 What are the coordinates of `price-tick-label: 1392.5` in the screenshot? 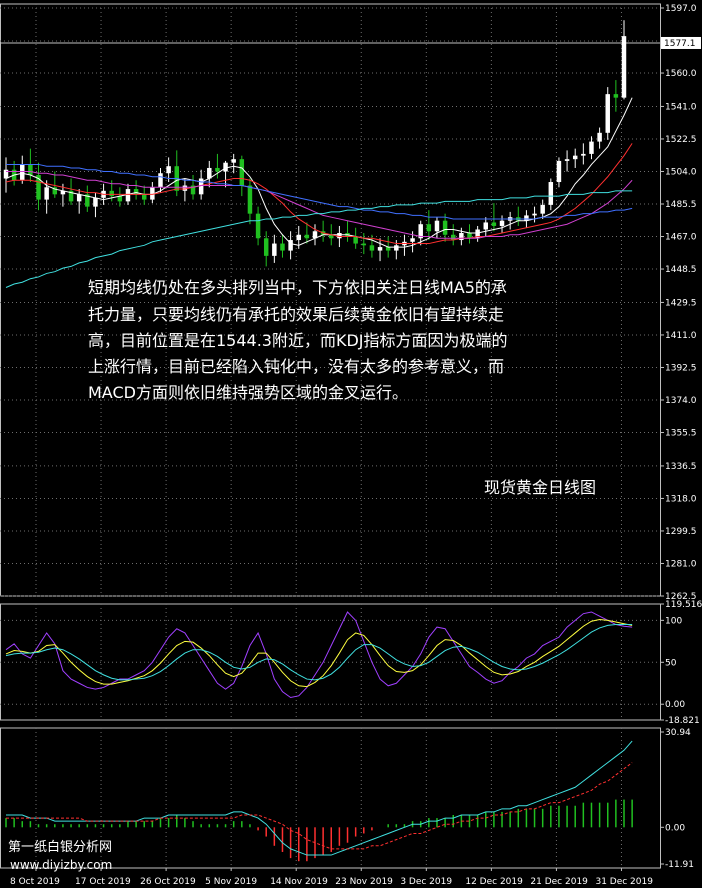 It's located at (681, 368).